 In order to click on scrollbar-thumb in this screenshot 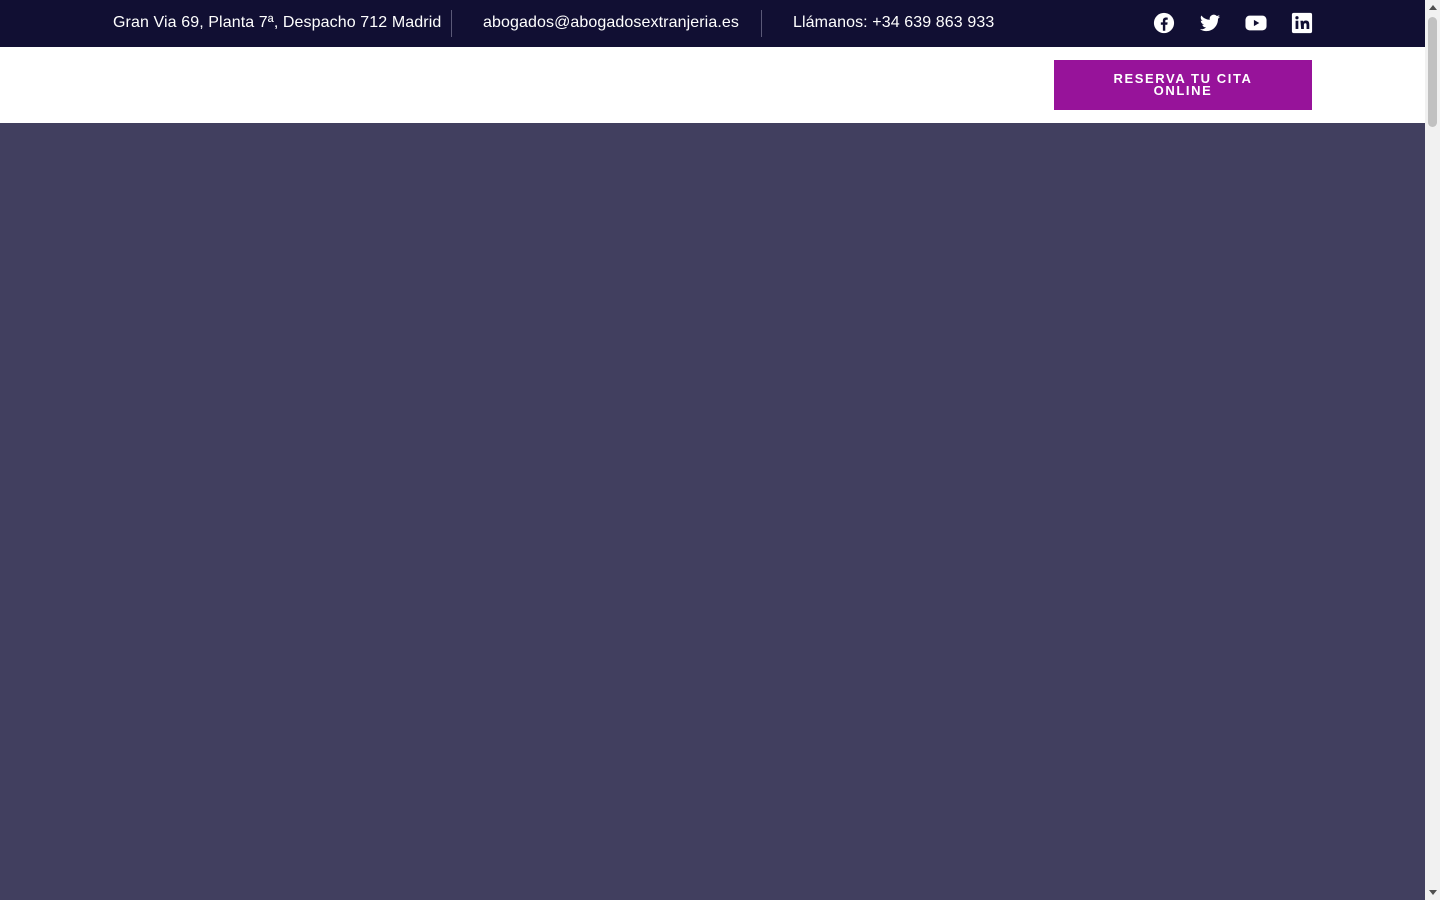, I will do `click(1432, 72)`.